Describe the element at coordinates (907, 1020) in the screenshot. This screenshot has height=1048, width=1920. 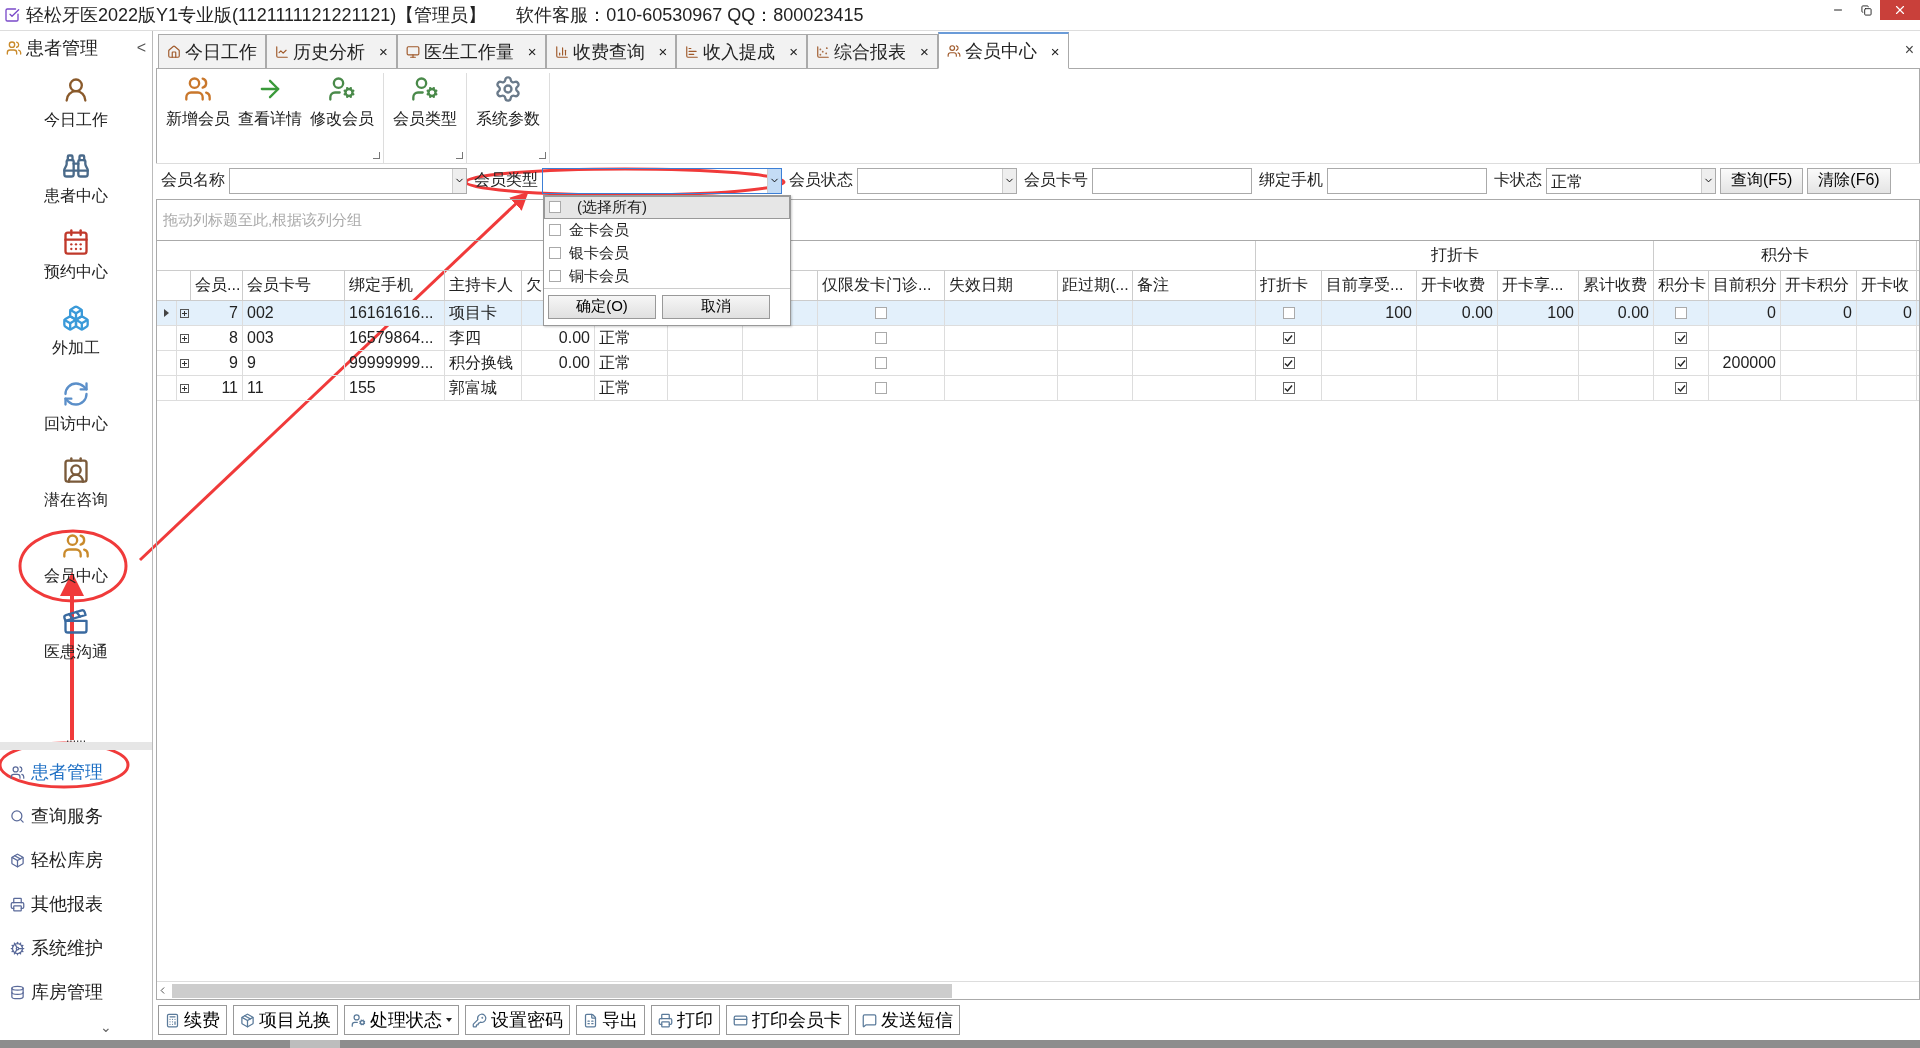
I see `toolbar-button: 发送短信` at that location.